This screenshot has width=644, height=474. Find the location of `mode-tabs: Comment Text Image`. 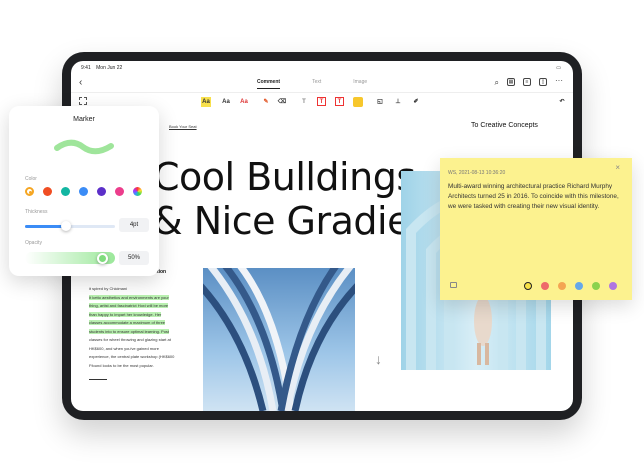

mode-tabs: Comment Text Image is located at coordinates (312, 84).